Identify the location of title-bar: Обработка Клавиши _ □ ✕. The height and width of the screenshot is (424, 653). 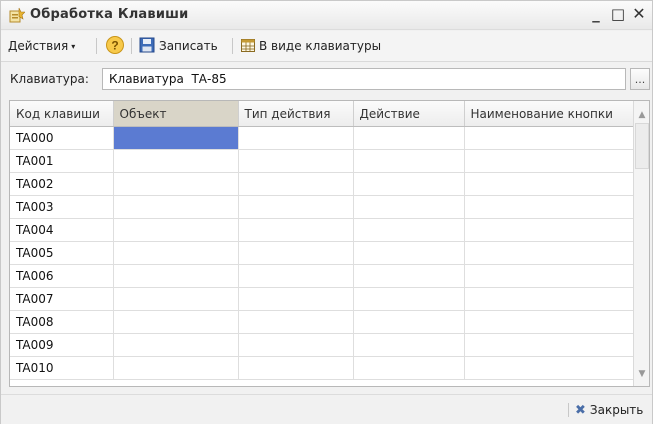
(326, 15).